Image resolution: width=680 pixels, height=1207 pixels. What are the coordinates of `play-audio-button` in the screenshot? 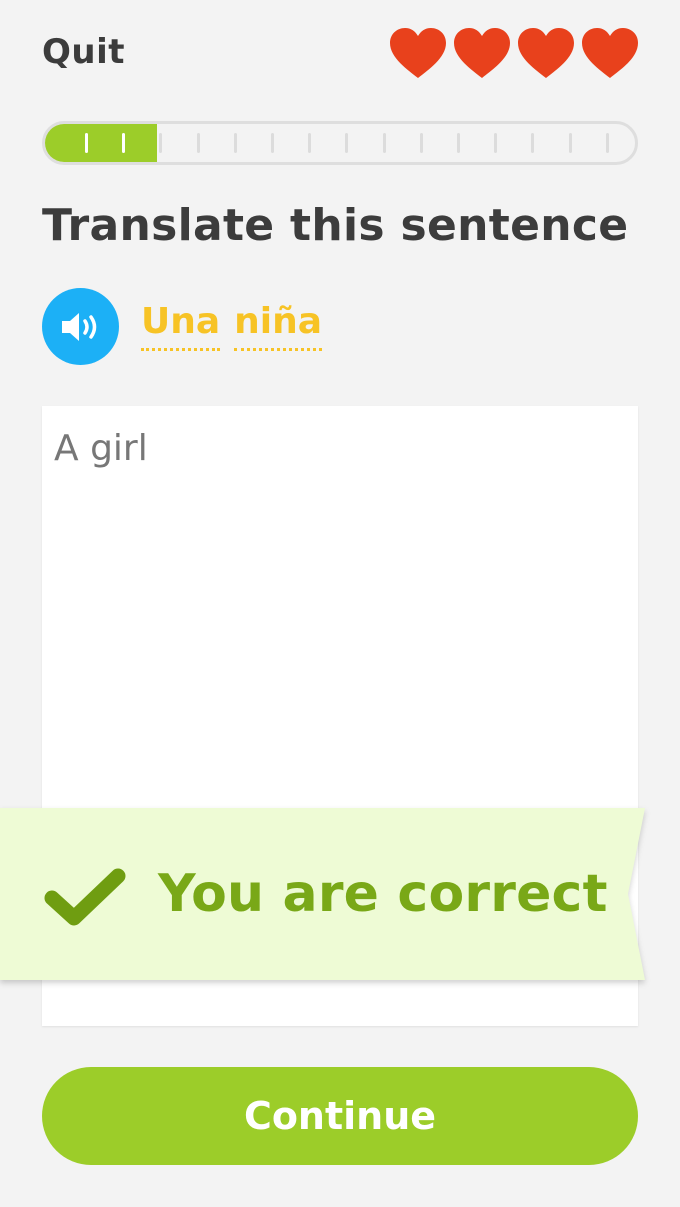 It's located at (80, 326).